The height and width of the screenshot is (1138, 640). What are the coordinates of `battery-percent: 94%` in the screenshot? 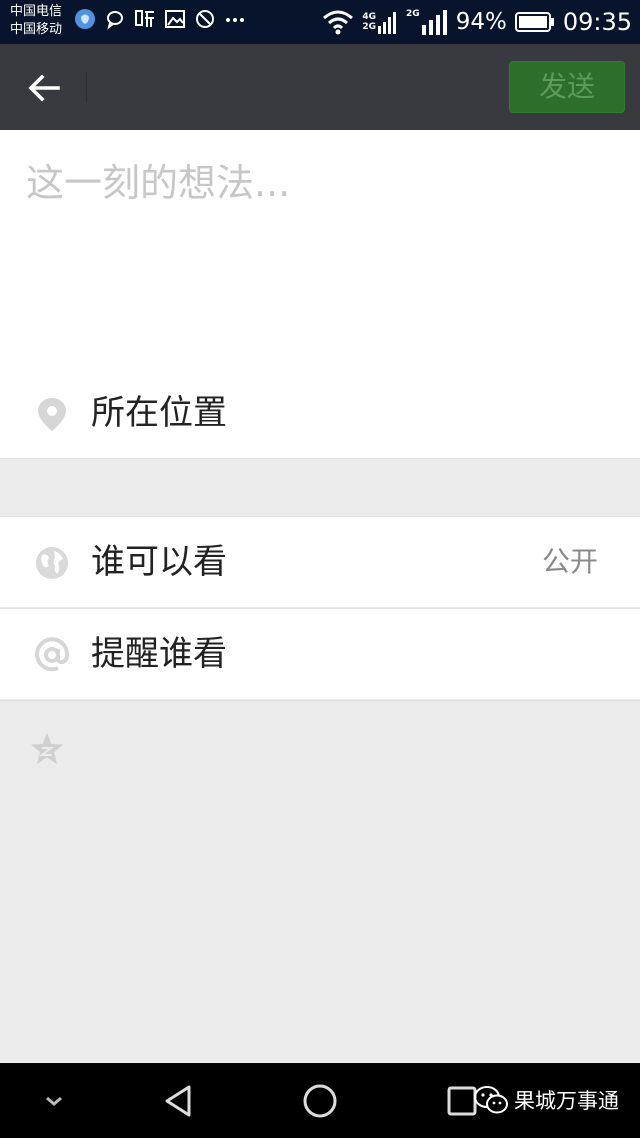 It's located at (481, 22).